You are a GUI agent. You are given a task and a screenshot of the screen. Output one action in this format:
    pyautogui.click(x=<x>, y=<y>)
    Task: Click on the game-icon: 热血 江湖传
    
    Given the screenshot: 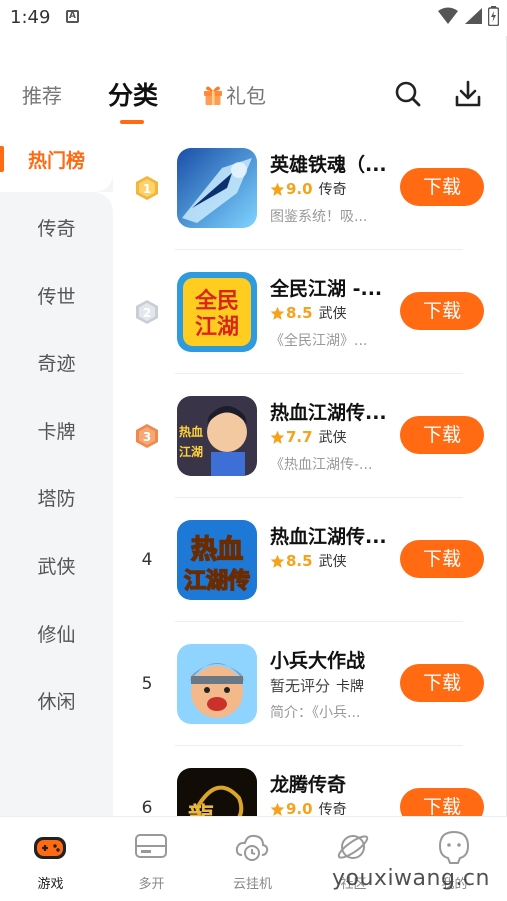 What is the action you would take?
    pyautogui.click(x=217, y=560)
    